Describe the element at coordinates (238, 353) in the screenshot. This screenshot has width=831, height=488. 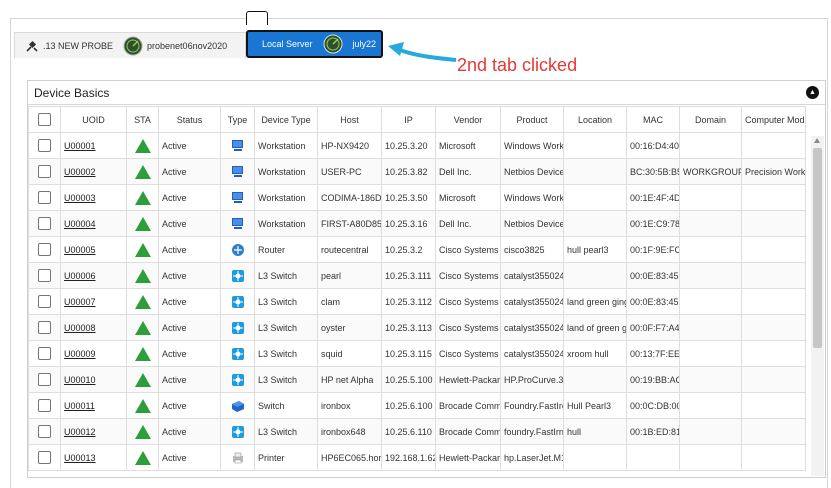
I see `l3-switch-icon` at that location.